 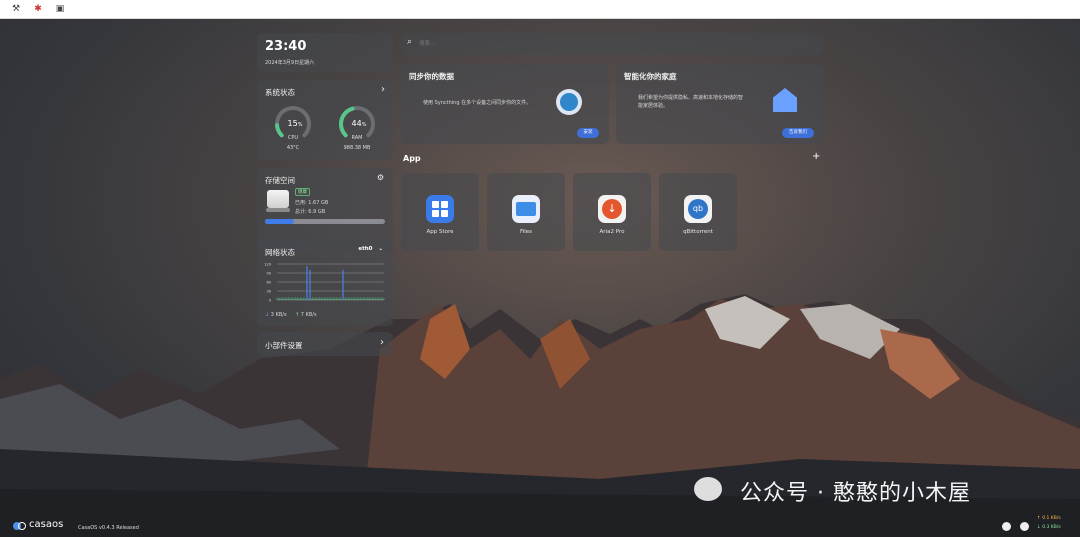 I want to click on search-input, so click(x=614, y=44).